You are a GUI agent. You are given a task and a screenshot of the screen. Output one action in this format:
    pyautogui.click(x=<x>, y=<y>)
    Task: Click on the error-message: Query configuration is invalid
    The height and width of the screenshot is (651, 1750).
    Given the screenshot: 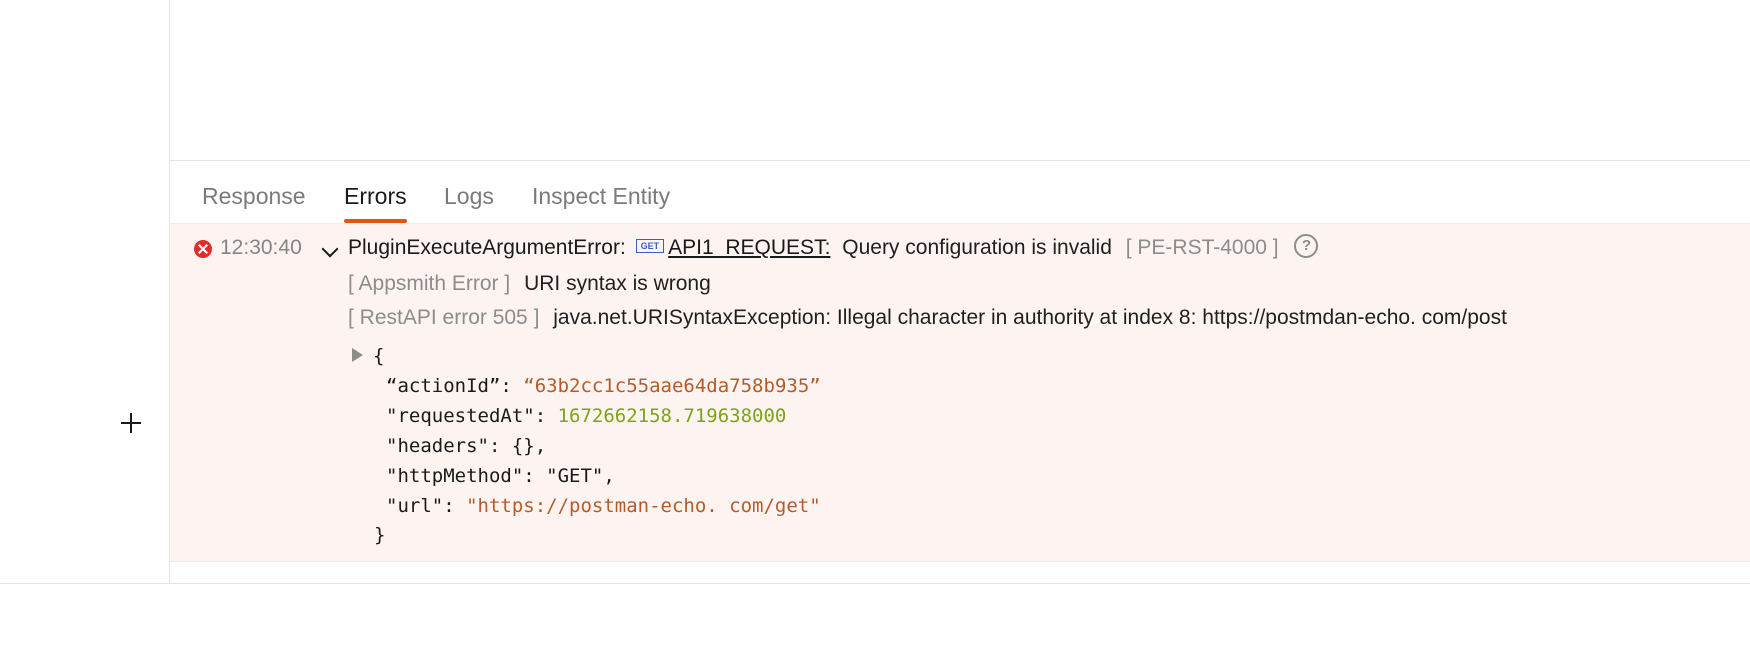 What is the action you would take?
    pyautogui.click(x=977, y=247)
    